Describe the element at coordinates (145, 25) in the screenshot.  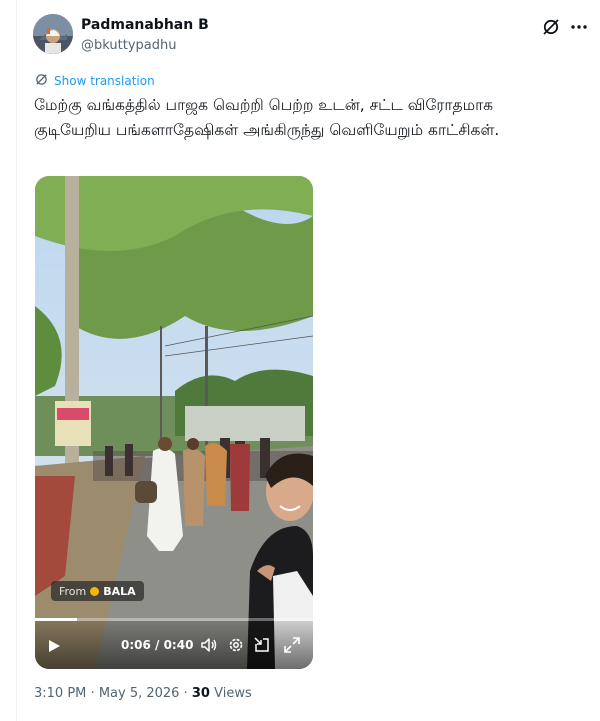
I see `user-display-name: Padmanabhan B` at that location.